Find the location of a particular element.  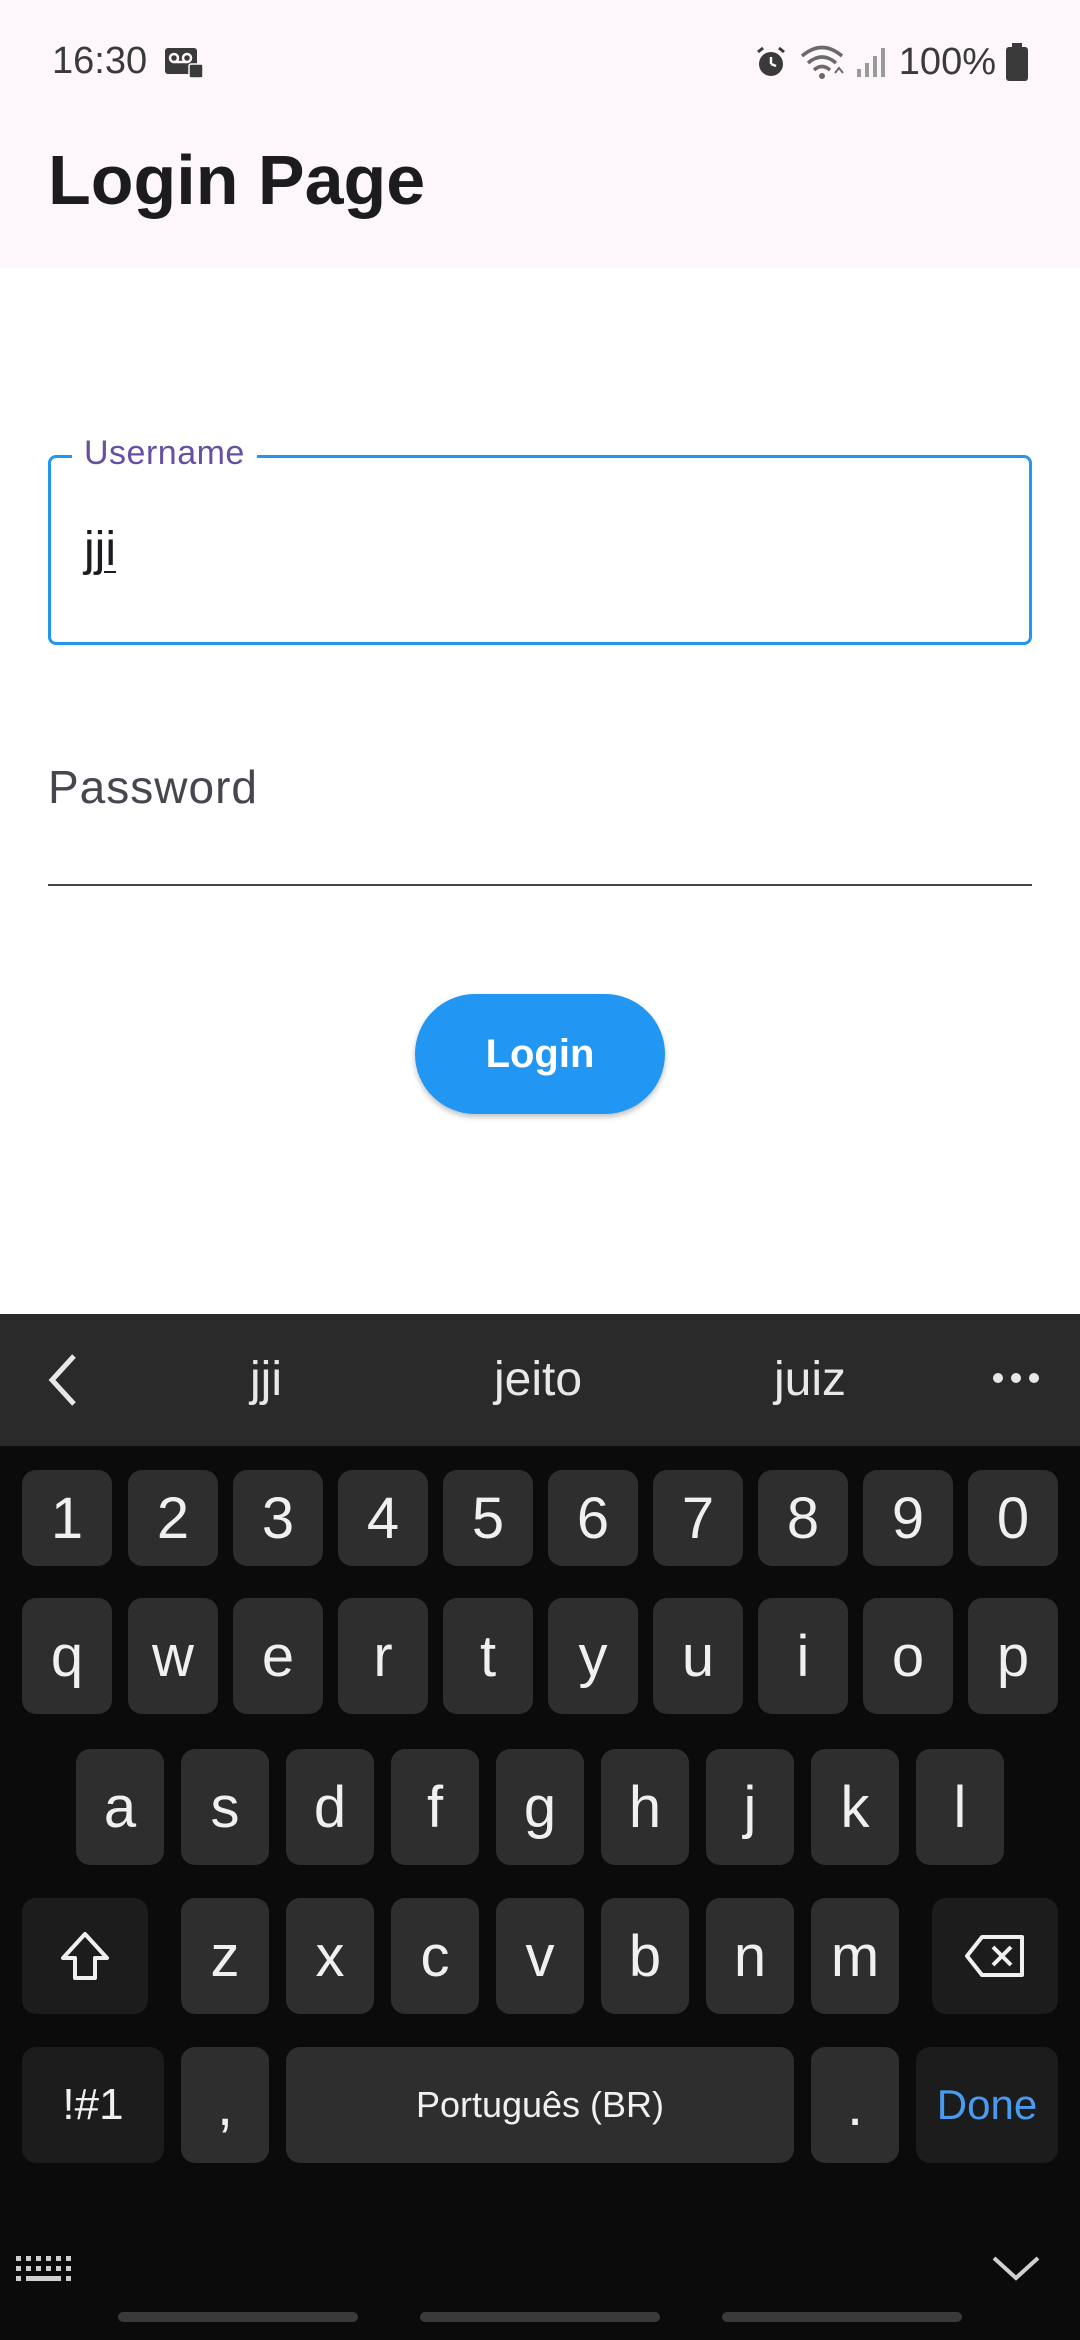

key-g: g is located at coordinates (540, 1807).